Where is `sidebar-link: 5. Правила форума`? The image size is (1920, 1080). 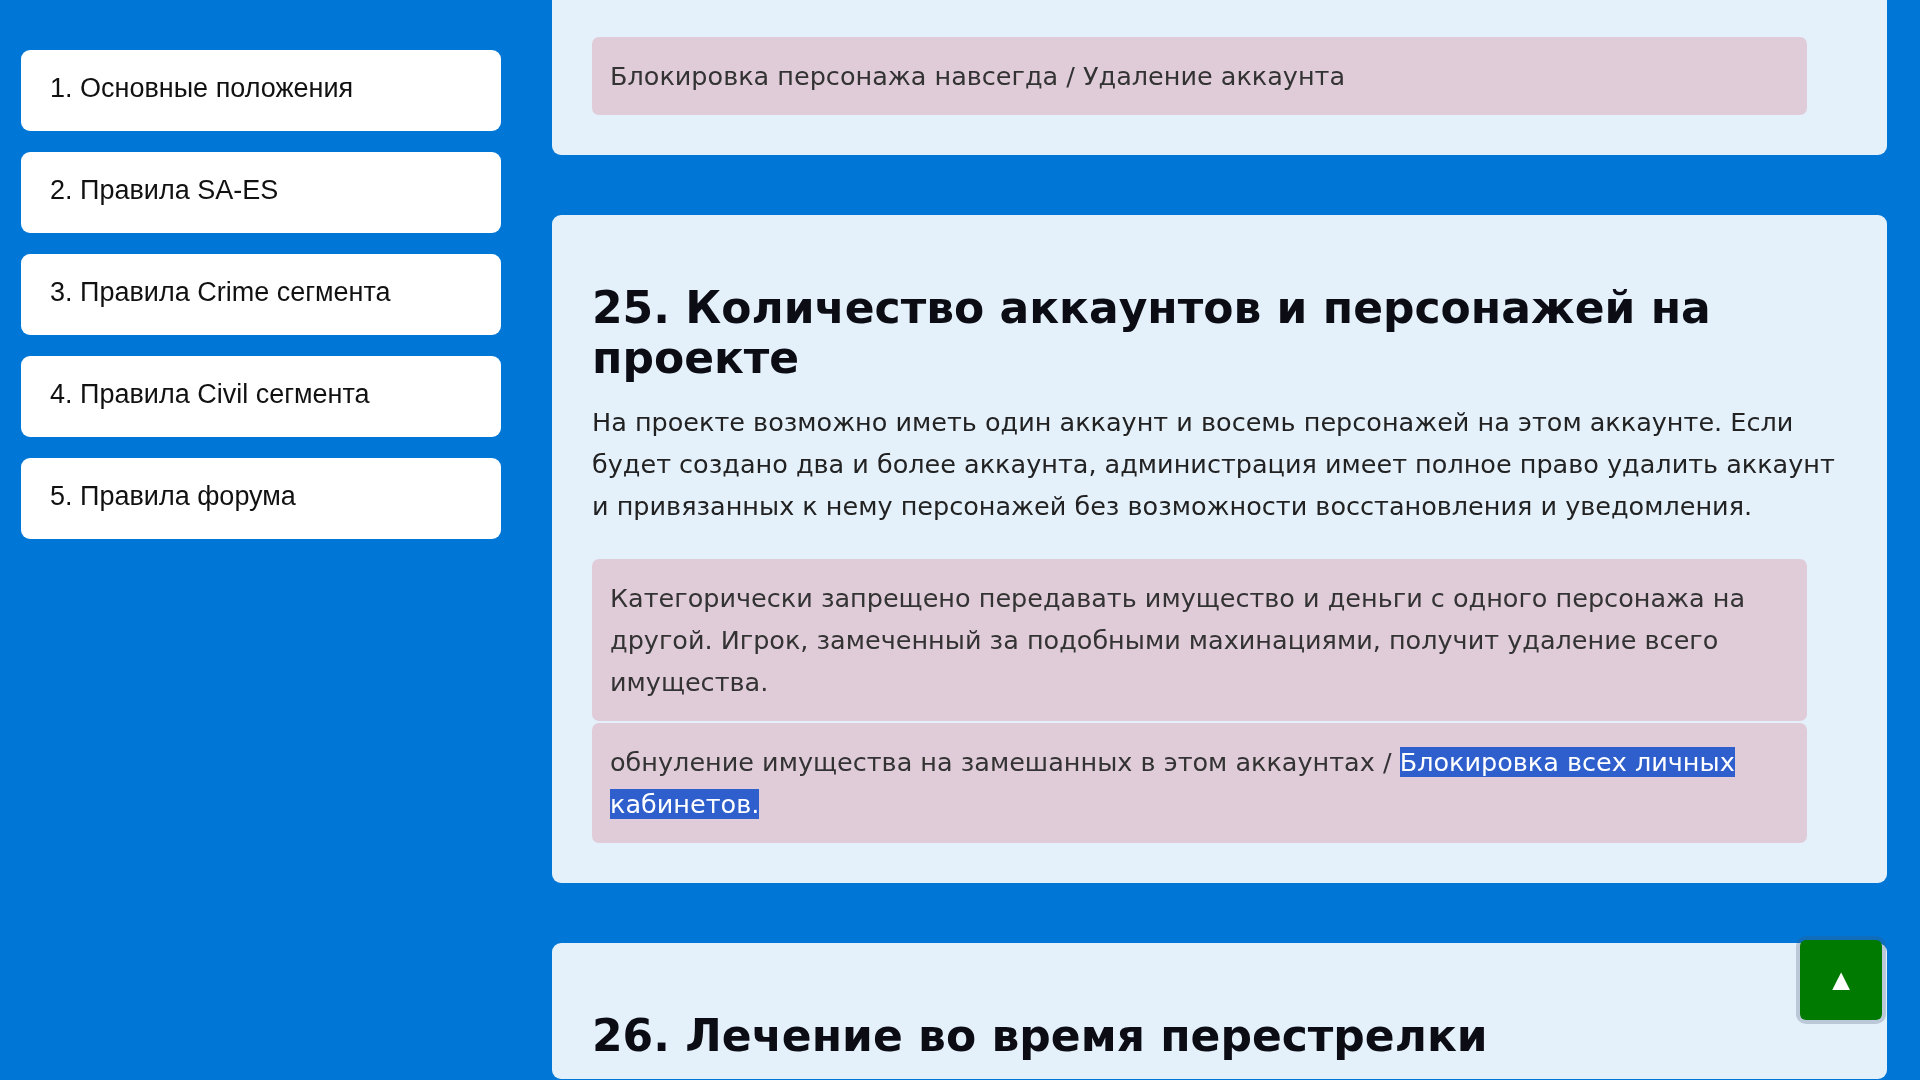
sidebar-link: 5. Правила форума is located at coordinates (261, 498).